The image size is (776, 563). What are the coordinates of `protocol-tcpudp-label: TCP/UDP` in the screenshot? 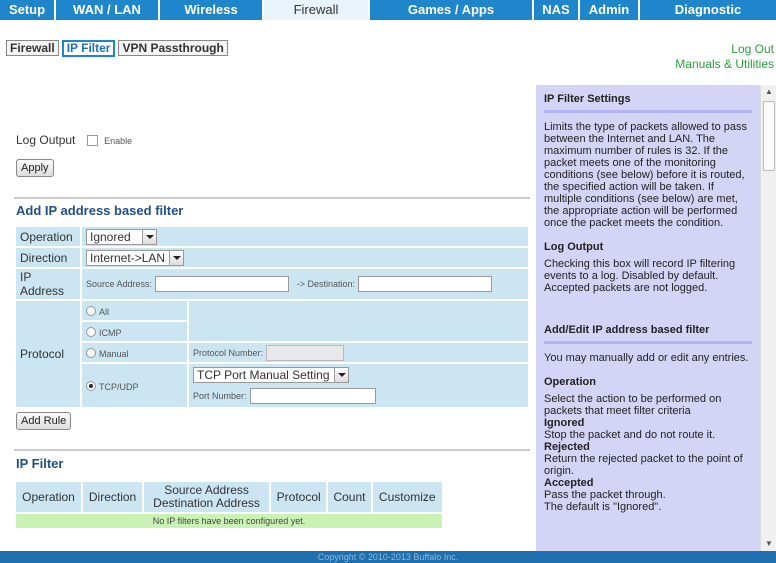 It's located at (119, 386).